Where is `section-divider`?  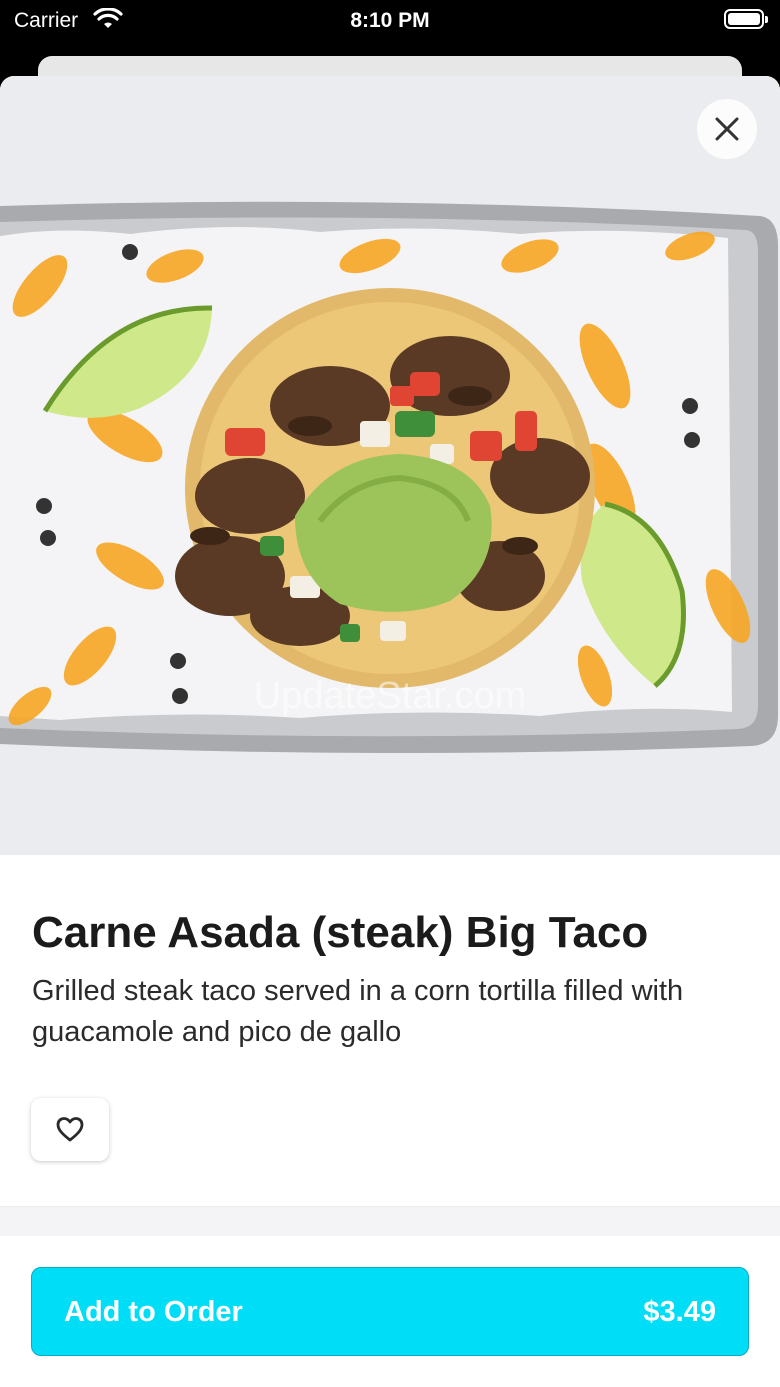
section-divider is located at coordinates (390, 1221).